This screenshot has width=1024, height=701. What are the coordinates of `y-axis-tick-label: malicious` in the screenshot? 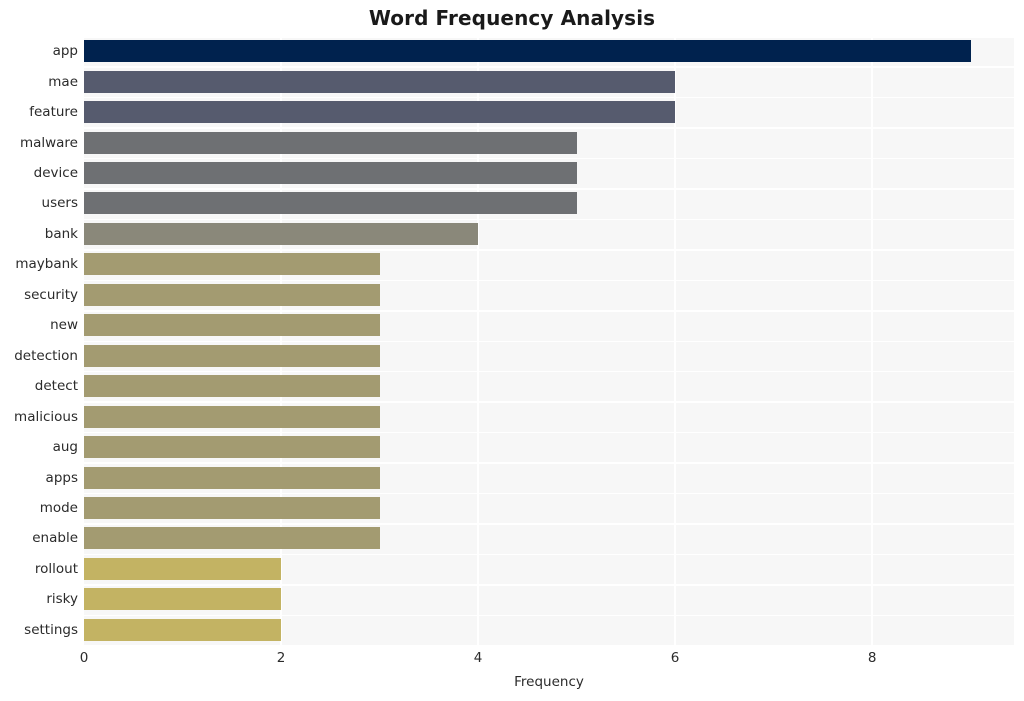 It's located at (46, 416).